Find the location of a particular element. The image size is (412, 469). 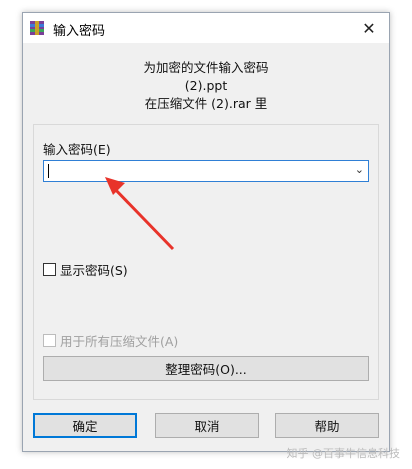

info-archive: 在压缩文件 (2).rar 里 is located at coordinates (206, 103).